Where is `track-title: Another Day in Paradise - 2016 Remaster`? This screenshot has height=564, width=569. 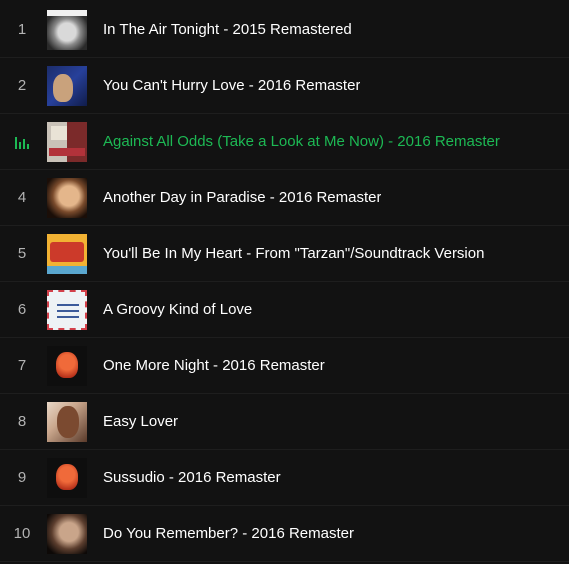 track-title: Another Day in Paradise - 2016 Remaster is located at coordinates (242, 197).